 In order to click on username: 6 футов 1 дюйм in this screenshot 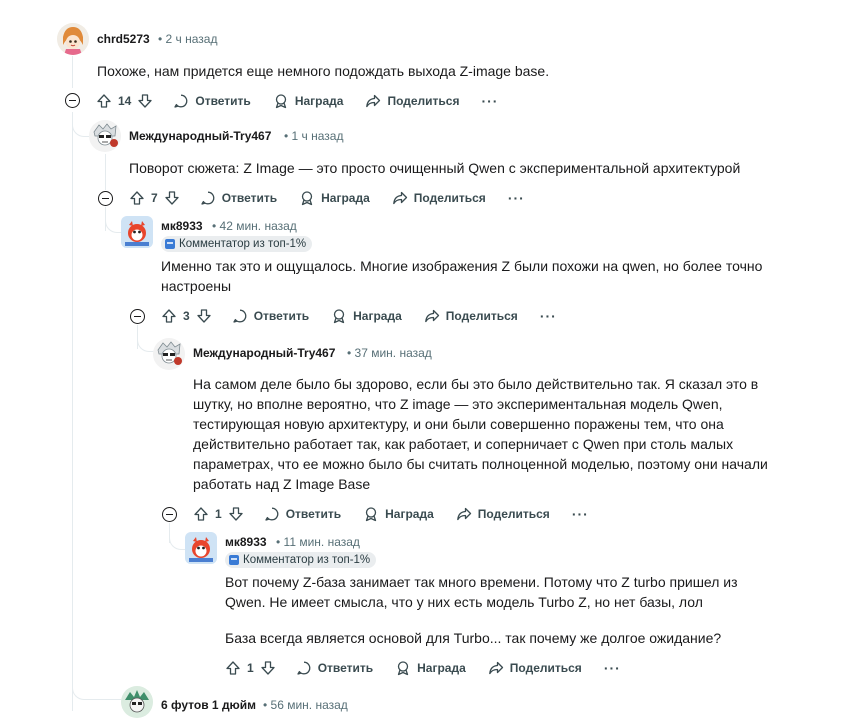, I will do `click(208, 705)`.